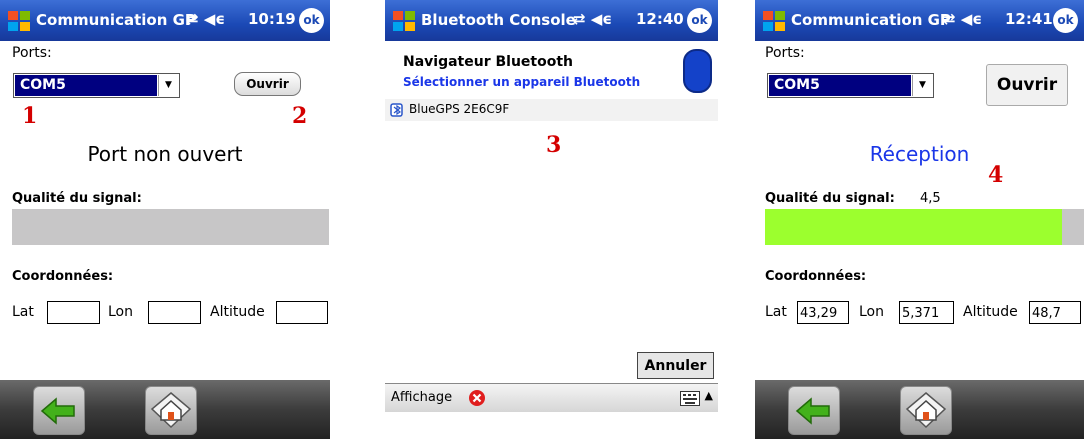 The height and width of the screenshot is (439, 1084). Describe the element at coordinates (498, 20) in the screenshot. I see `window-title: Bluetooth Console` at that location.